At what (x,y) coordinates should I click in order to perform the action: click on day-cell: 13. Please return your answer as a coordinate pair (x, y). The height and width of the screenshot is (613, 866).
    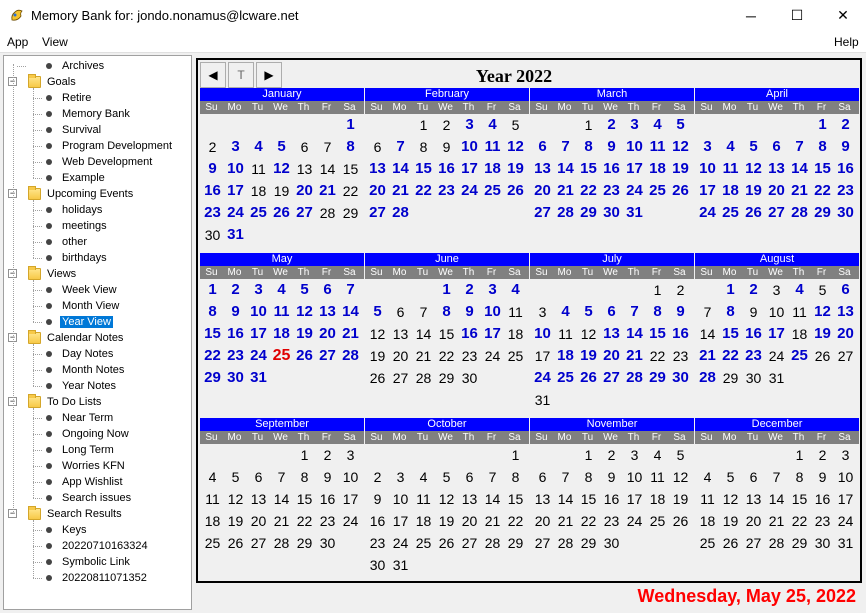
    Looking at the image, I should click on (377, 169).